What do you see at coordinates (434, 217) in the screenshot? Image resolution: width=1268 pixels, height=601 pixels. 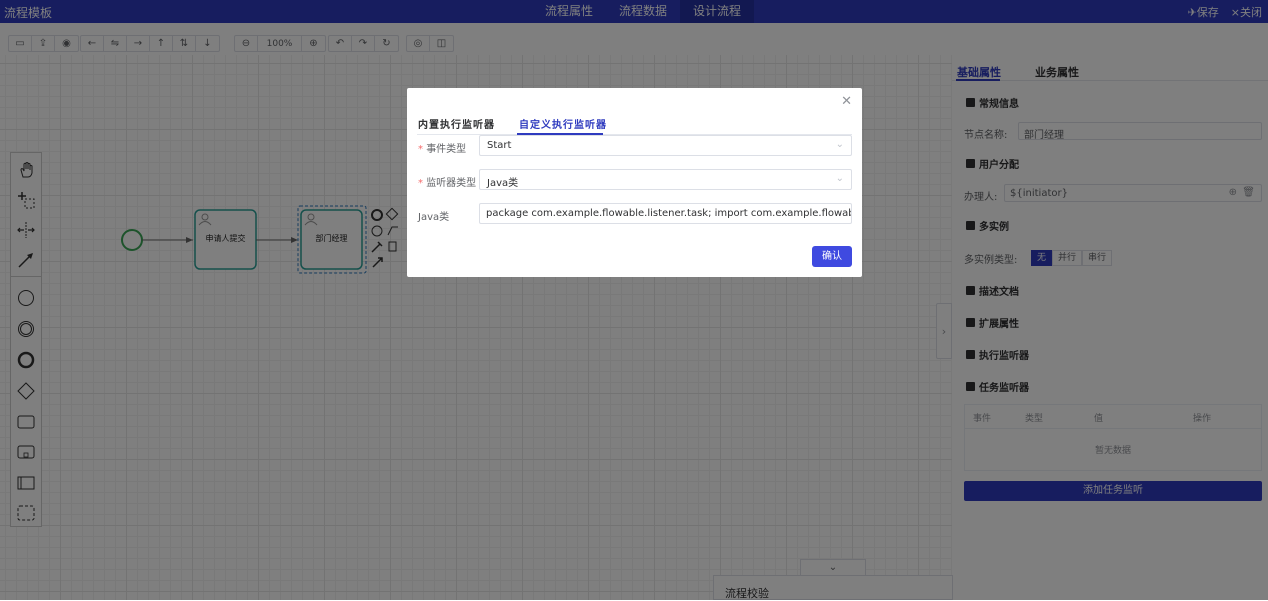 I see `java-class-label: Java类` at bounding box center [434, 217].